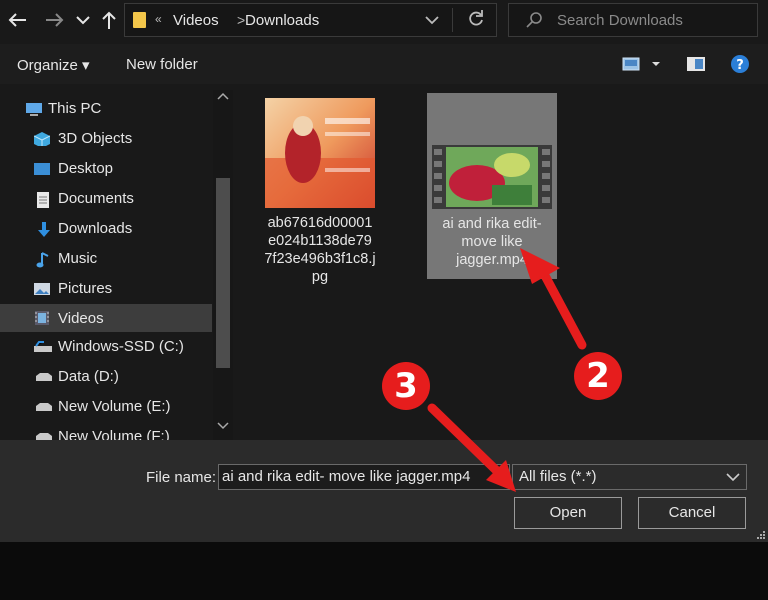 The height and width of the screenshot is (600, 768). What do you see at coordinates (406, 386) in the screenshot?
I see `step-badge-3: 3` at bounding box center [406, 386].